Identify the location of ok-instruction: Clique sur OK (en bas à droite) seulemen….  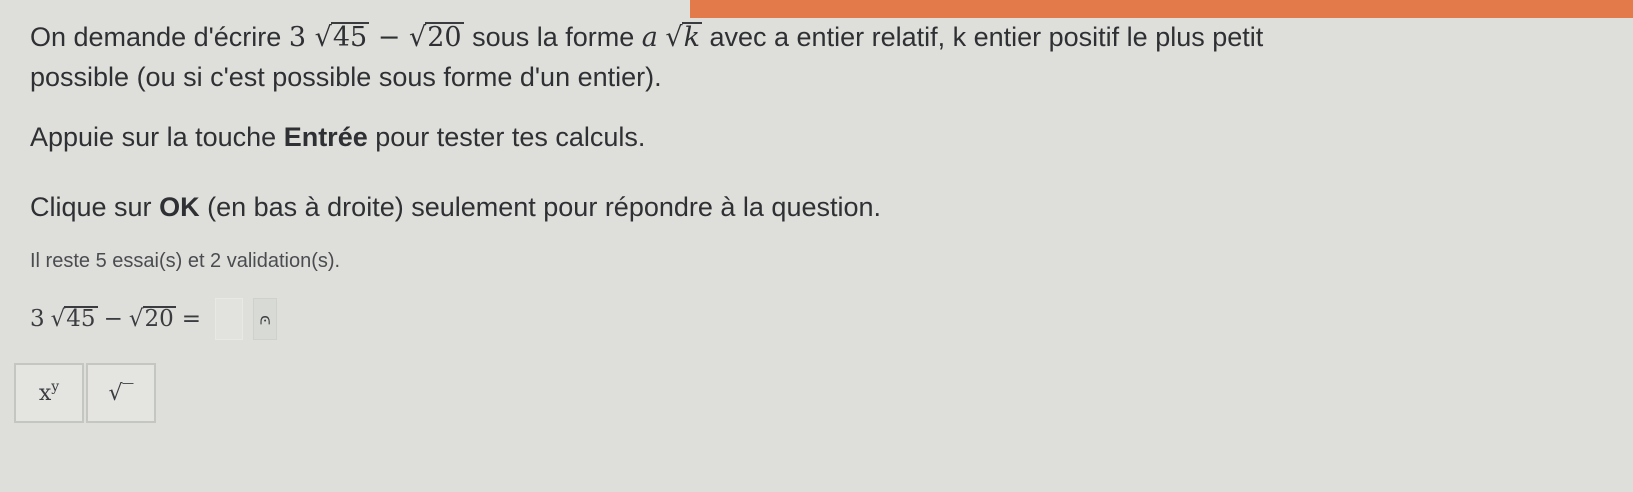
(455, 207).